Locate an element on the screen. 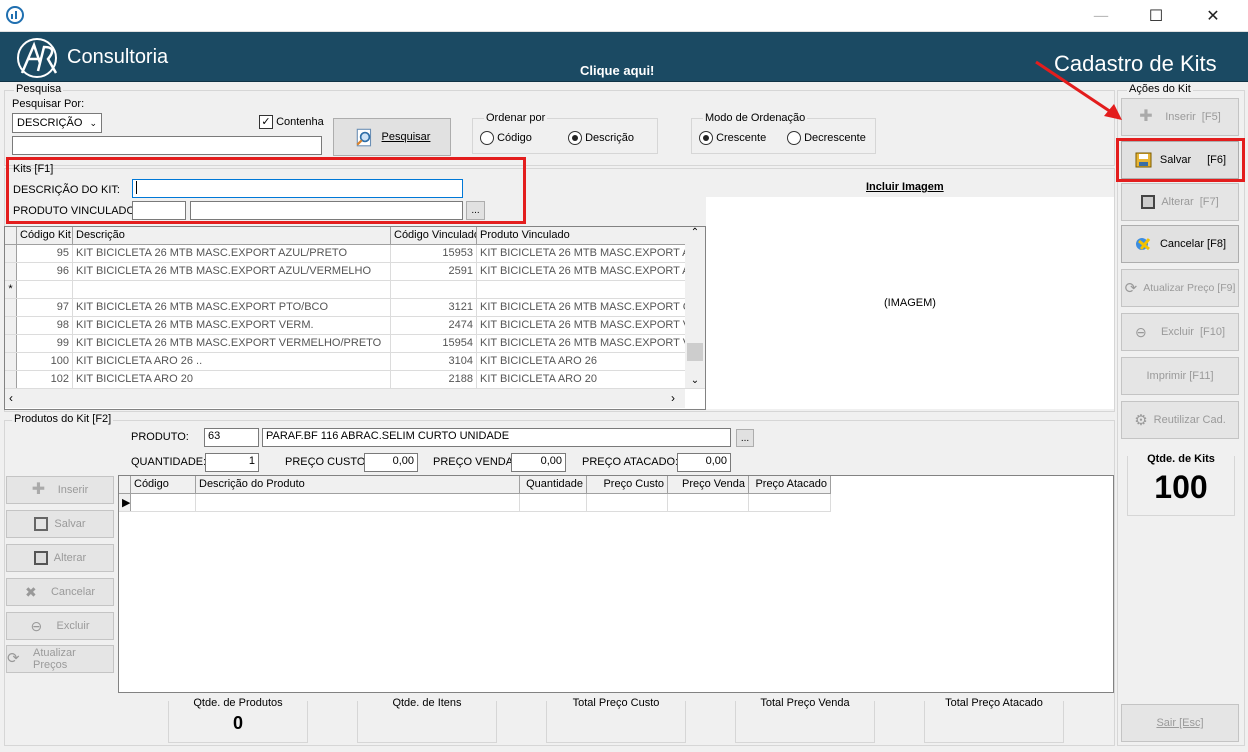  cell-linked-code: 3121 is located at coordinates (434, 307).